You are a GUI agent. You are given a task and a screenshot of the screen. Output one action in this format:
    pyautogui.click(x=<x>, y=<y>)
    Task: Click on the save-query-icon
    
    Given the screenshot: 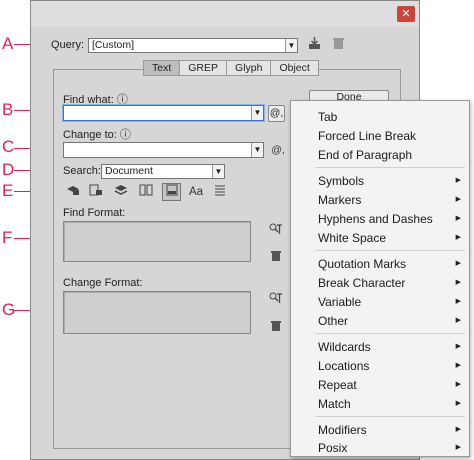 What is the action you would take?
    pyautogui.click(x=314, y=46)
    